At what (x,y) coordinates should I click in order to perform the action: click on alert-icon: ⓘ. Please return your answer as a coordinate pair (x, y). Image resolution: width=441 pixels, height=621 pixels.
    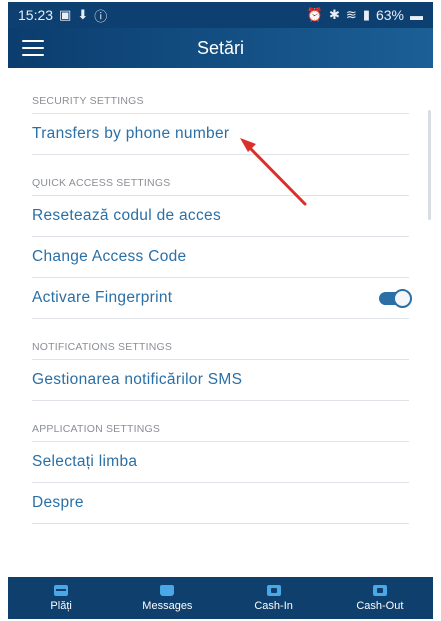
    Looking at the image, I should click on (101, 16).